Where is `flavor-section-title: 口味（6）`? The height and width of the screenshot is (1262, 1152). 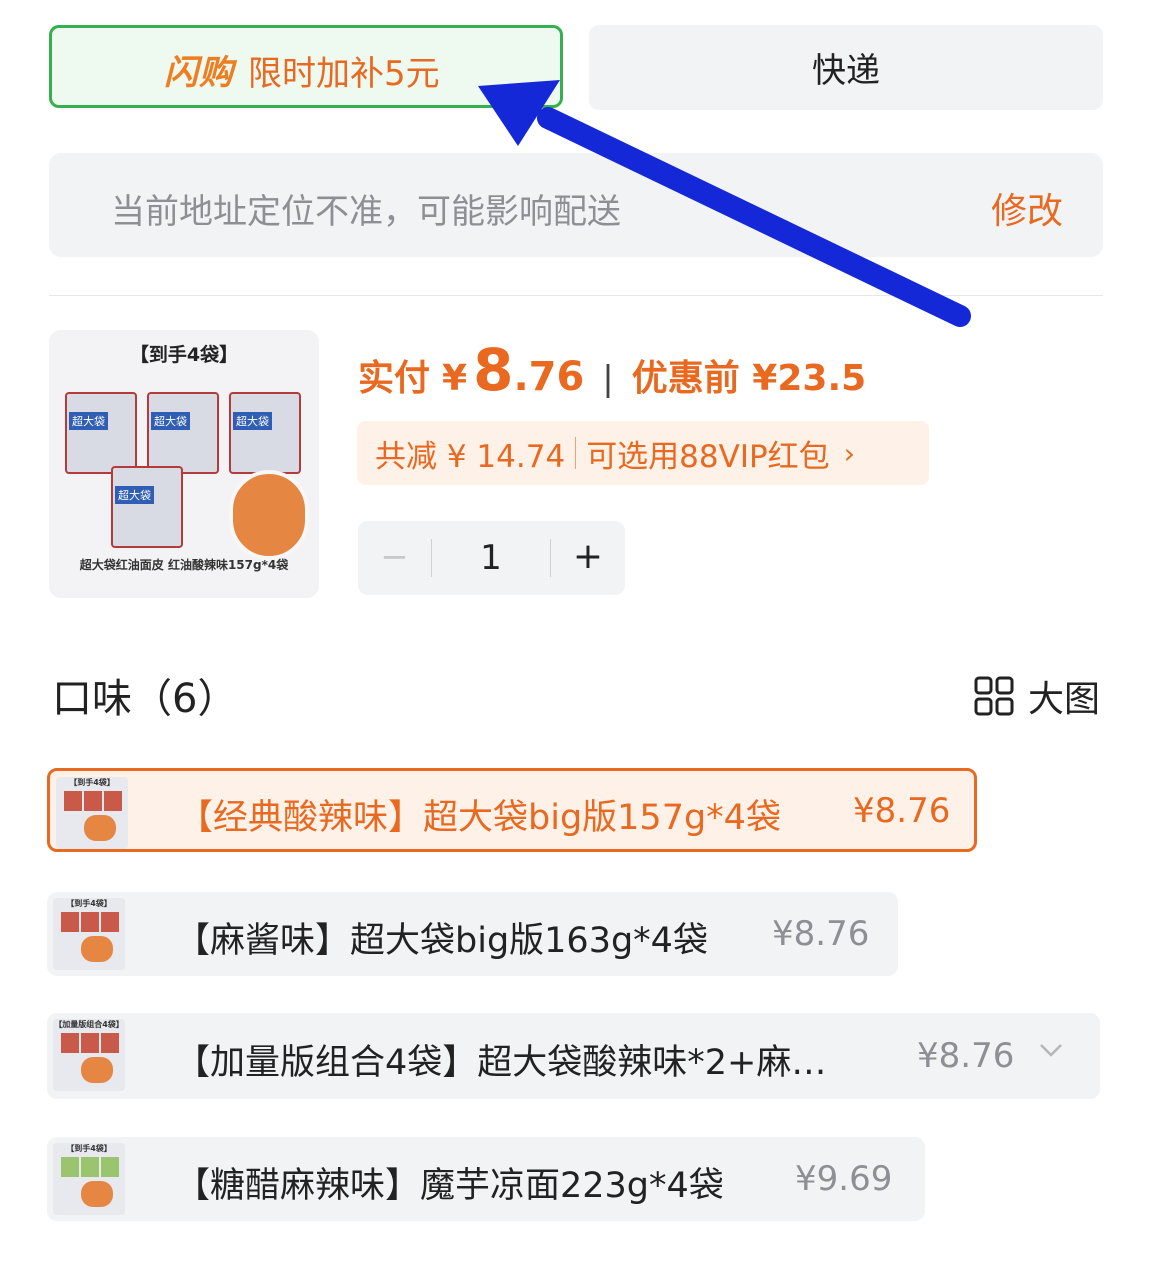
flavor-section-title: 口味（6） is located at coordinates (145, 699).